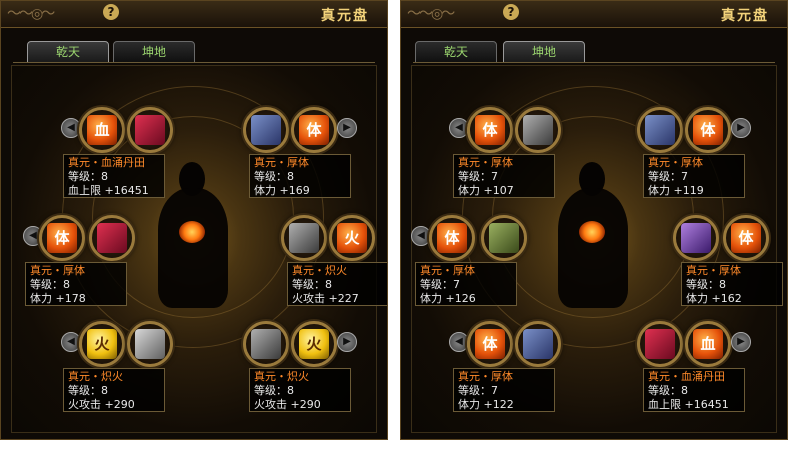  I want to click on slot-info: 真元・血涌丹田 等级：8 血上限 +16451, so click(114, 176).